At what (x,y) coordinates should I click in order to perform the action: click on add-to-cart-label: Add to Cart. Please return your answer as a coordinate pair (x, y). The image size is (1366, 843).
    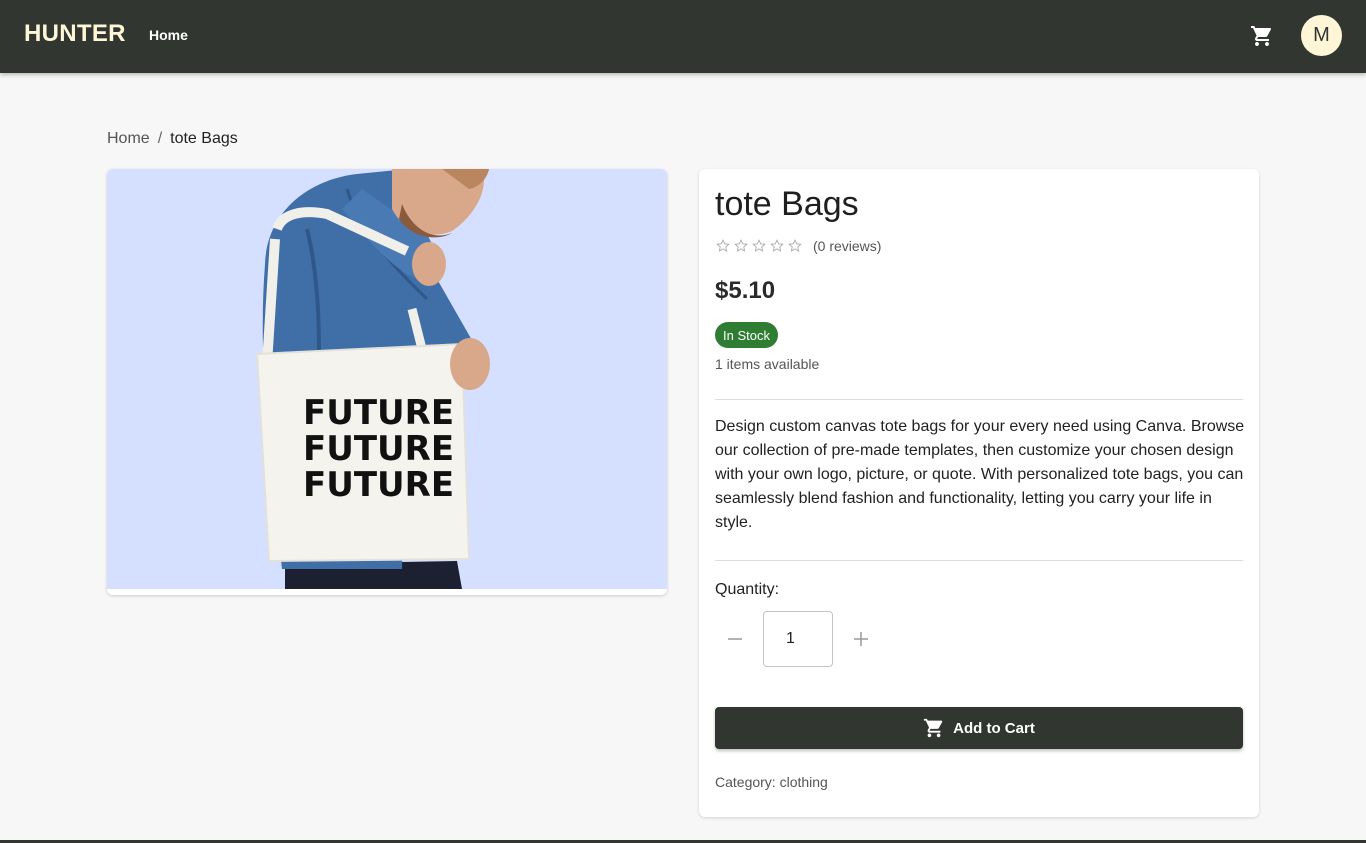
    Looking at the image, I should click on (994, 728).